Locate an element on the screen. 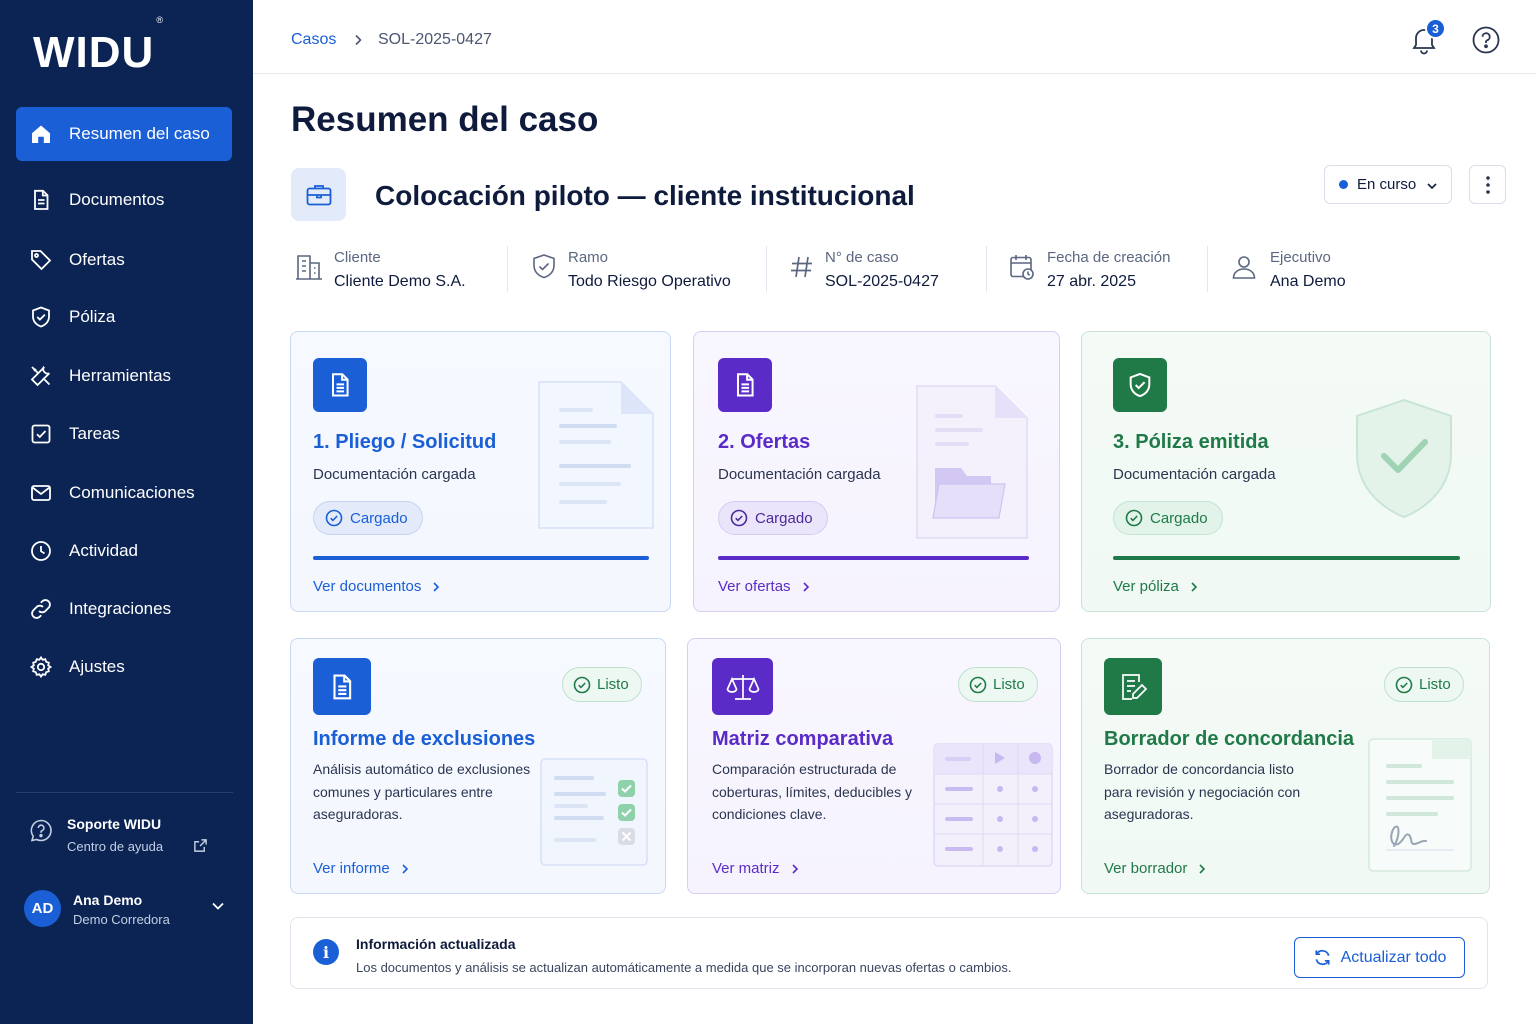  link-label: Ver borrador is located at coordinates (1146, 868).